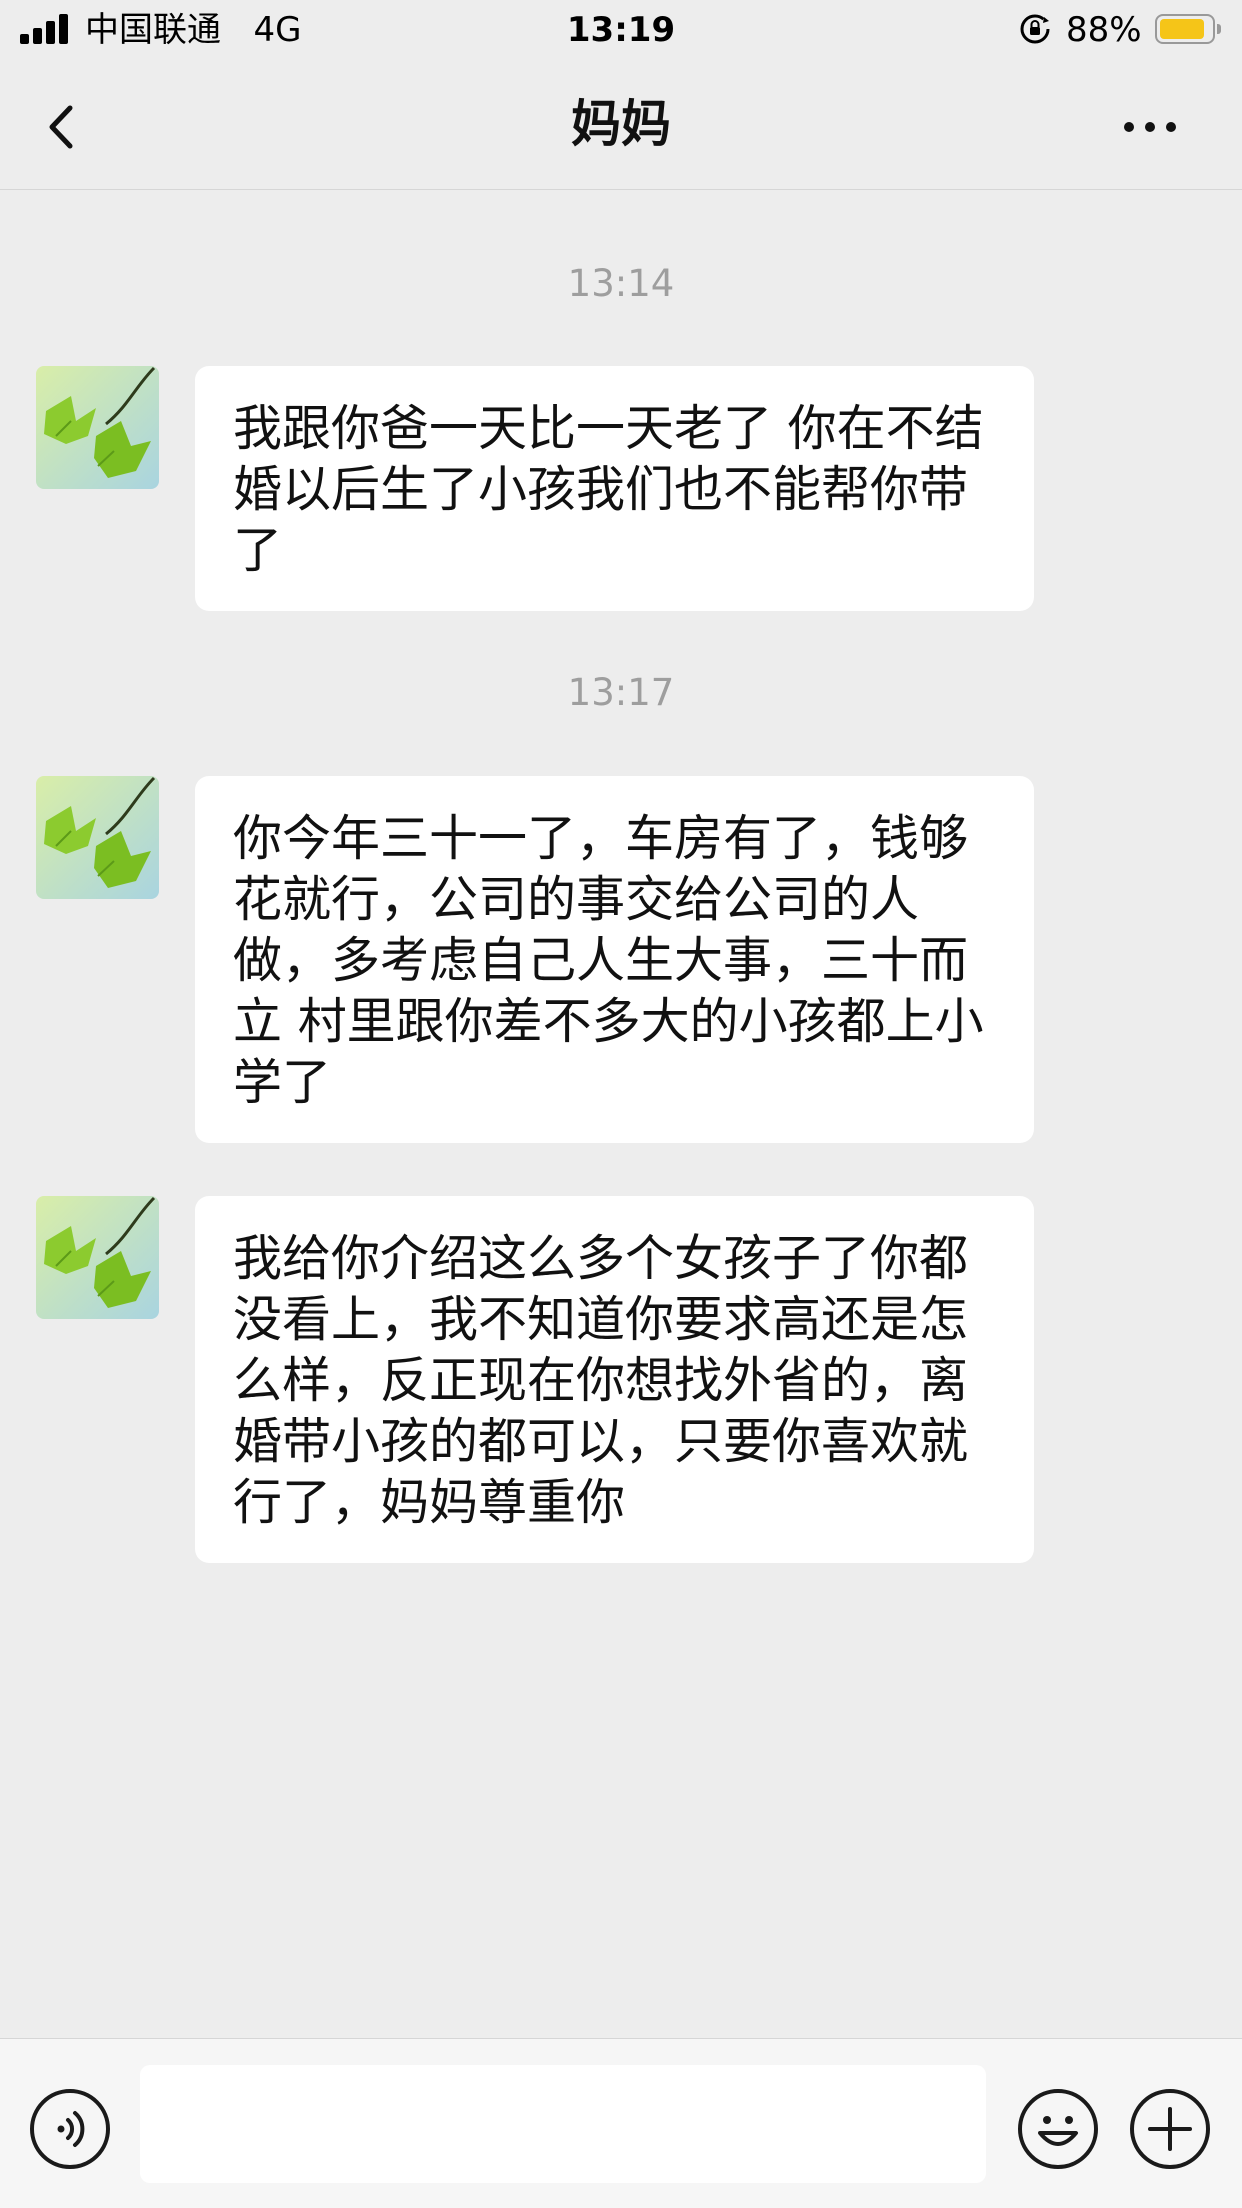  I want to click on status-bar: 中国联通 4G 13:19 88%, so click(621, 31).